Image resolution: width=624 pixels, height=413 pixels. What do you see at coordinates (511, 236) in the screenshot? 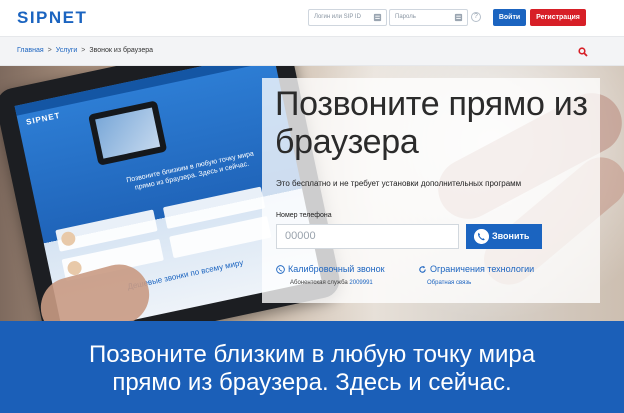
I see `call-button-label: Звонить` at bounding box center [511, 236].